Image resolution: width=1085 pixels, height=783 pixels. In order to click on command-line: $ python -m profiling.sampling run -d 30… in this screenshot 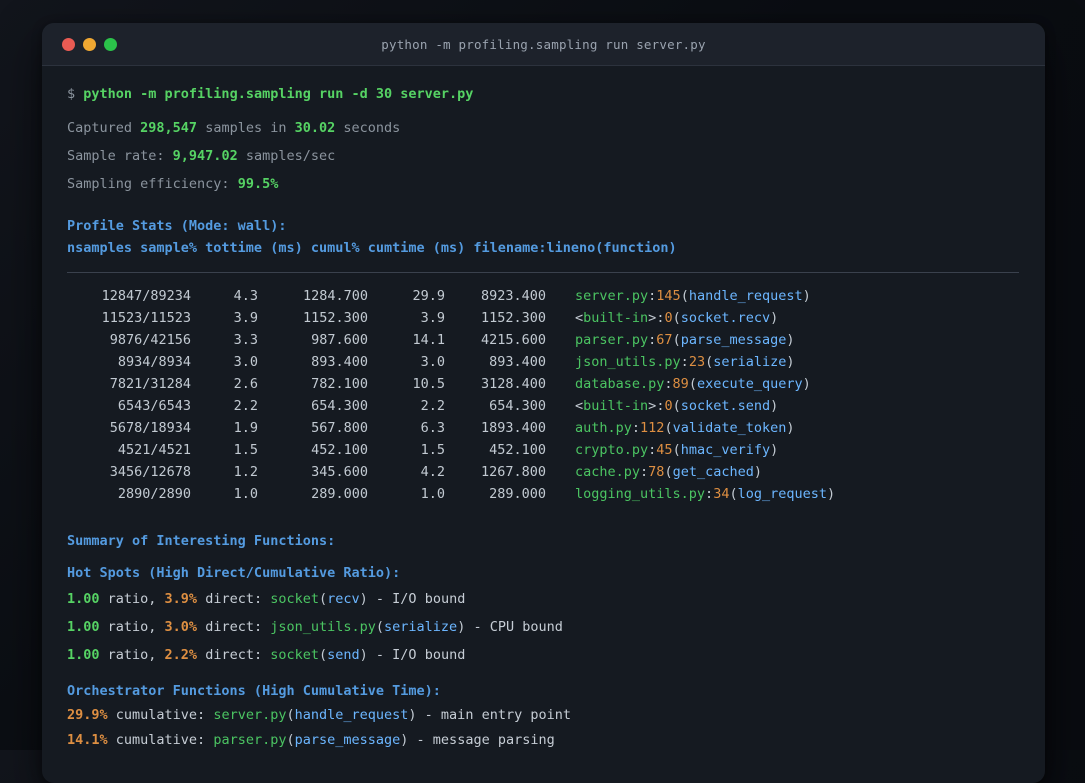, I will do `click(543, 94)`.